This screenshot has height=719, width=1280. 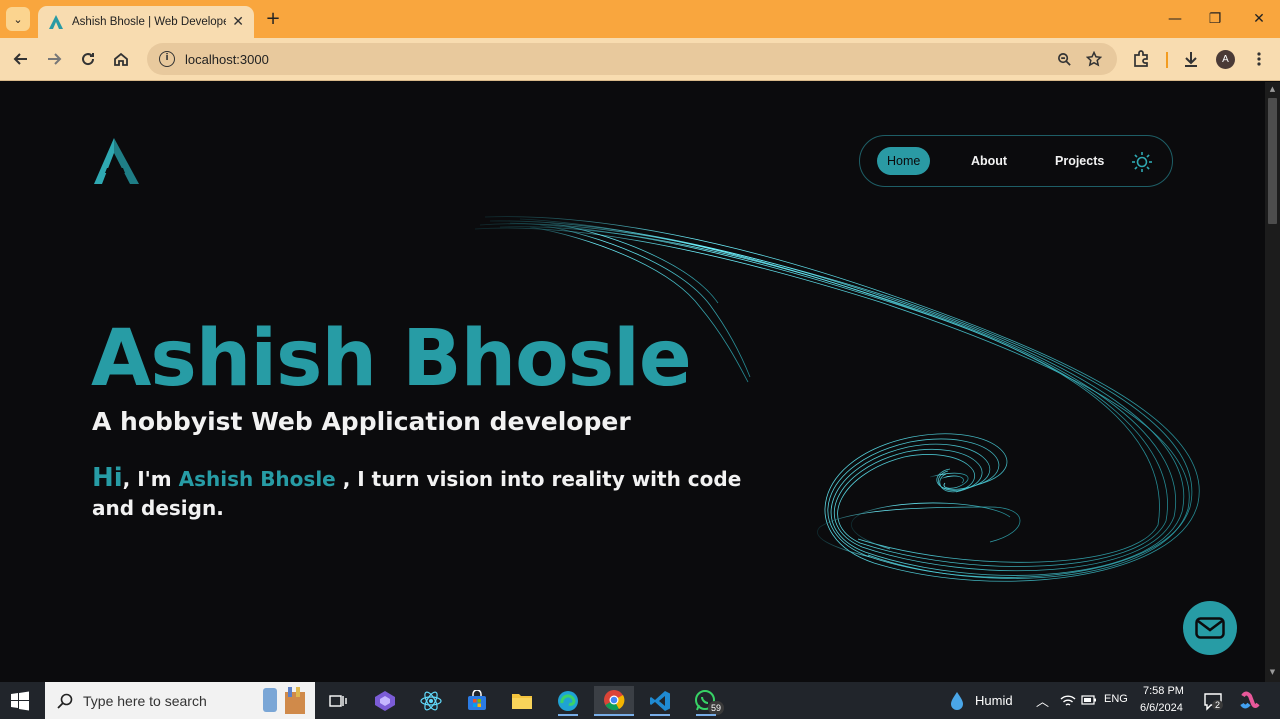 I want to click on task-view-icon, so click(x=338, y=701).